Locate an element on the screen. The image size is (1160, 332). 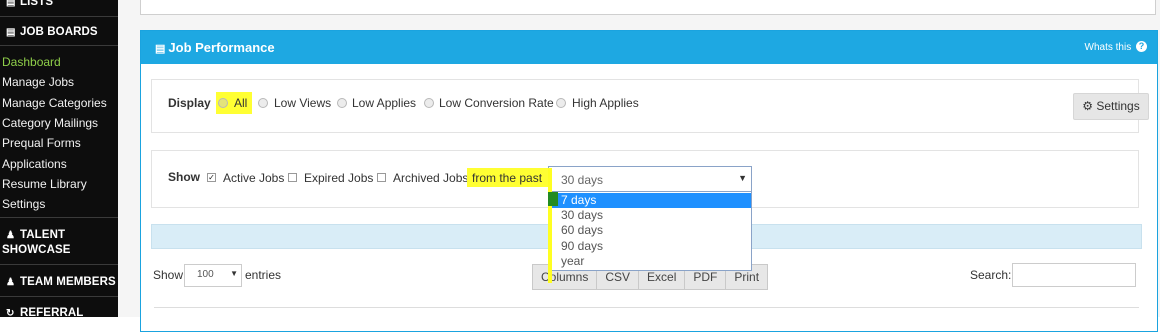
option-low-conversion-rate-label: Low Conversion Rate is located at coordinates (496, 103).